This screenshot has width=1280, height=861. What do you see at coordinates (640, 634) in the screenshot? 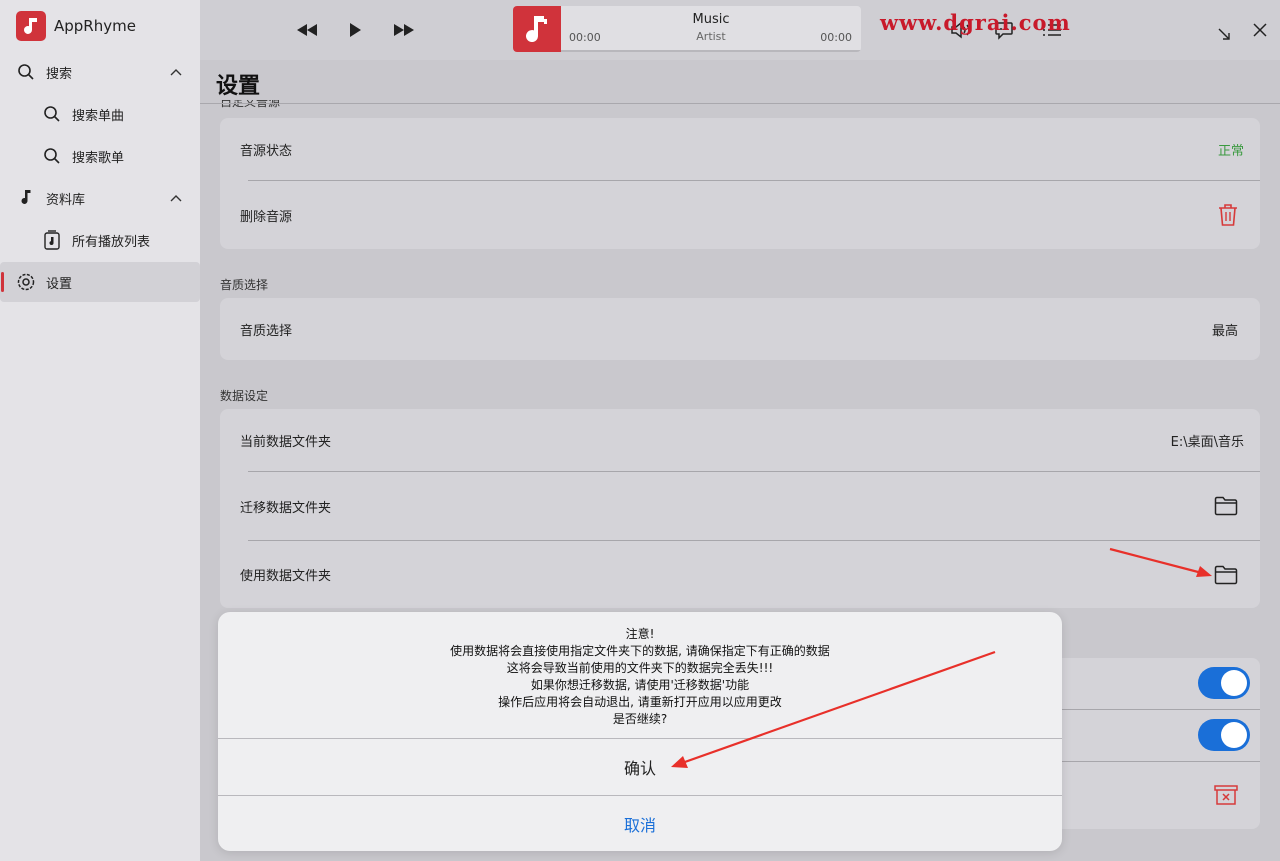
I see `dialog-line: 注意!` at bounding box center [640, 634].